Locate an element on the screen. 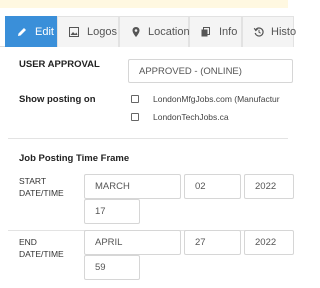 This screenshot has width=320, height=288. site-label-londontechjobs: LondonTechJobs.ca is located at coordinates (191, 117).